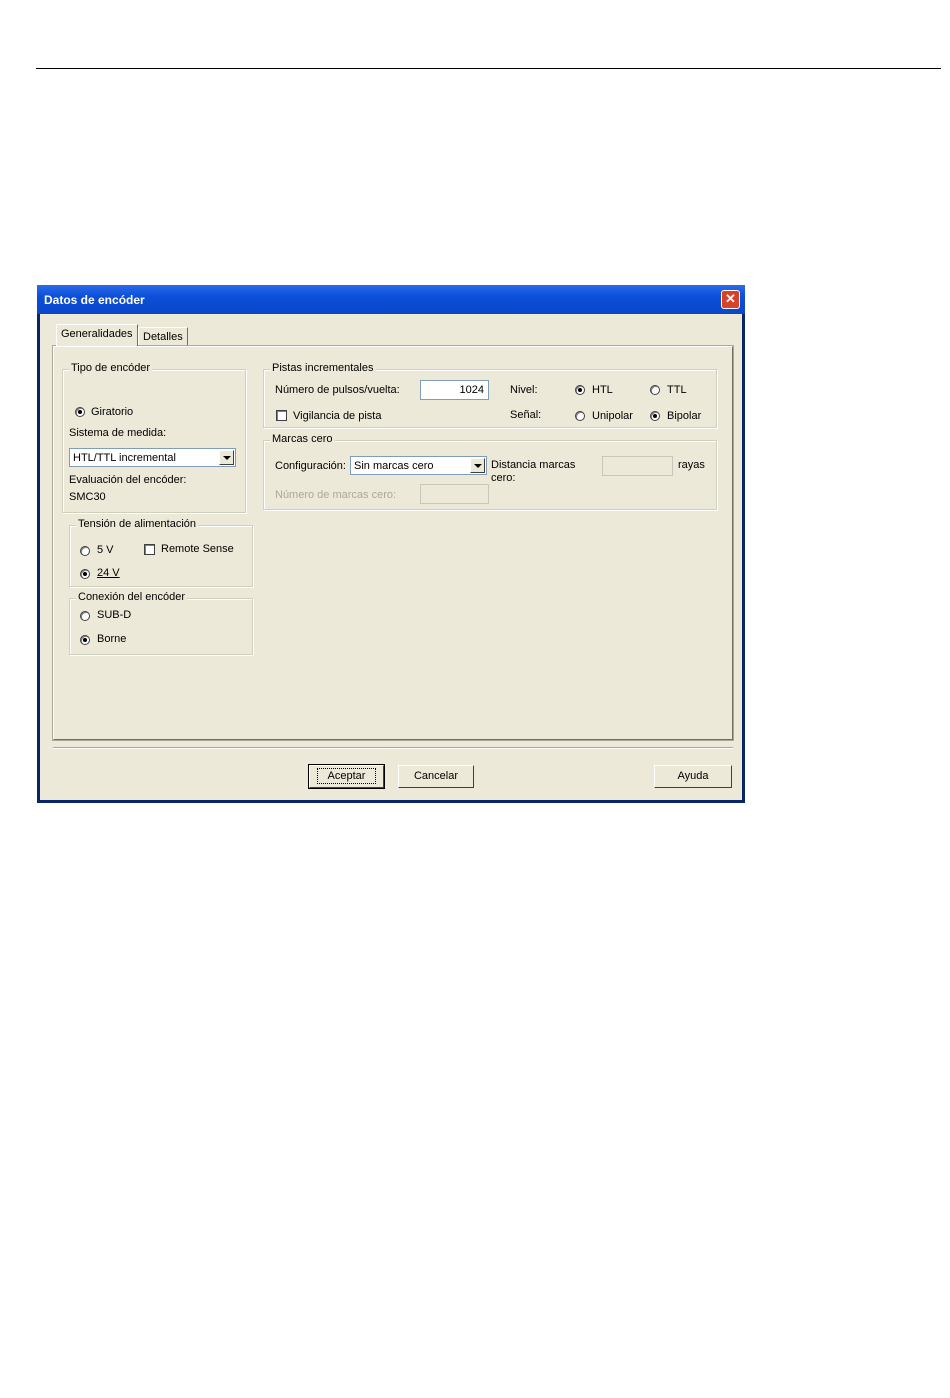 The image size is (950, 1398). I want to click on remote-sense-label: Remote Sense, so click(197, 549).